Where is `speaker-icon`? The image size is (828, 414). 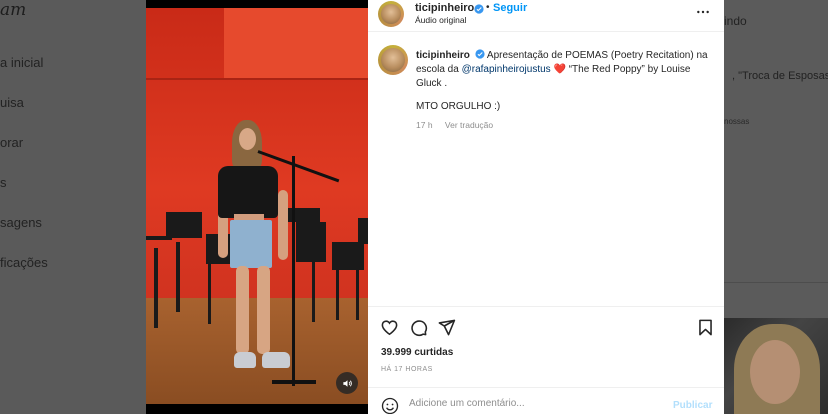 speaker-icon is located at coordinates (347, 383).